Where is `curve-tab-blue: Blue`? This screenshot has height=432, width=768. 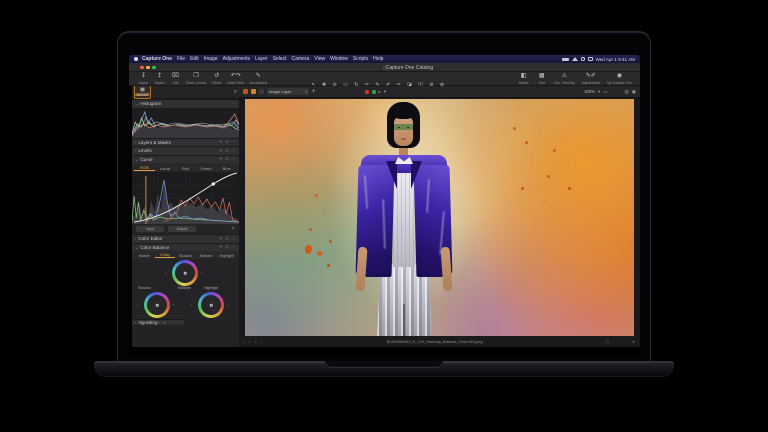 curve-tab-blue: Blue is located at coordinates (226, 168).